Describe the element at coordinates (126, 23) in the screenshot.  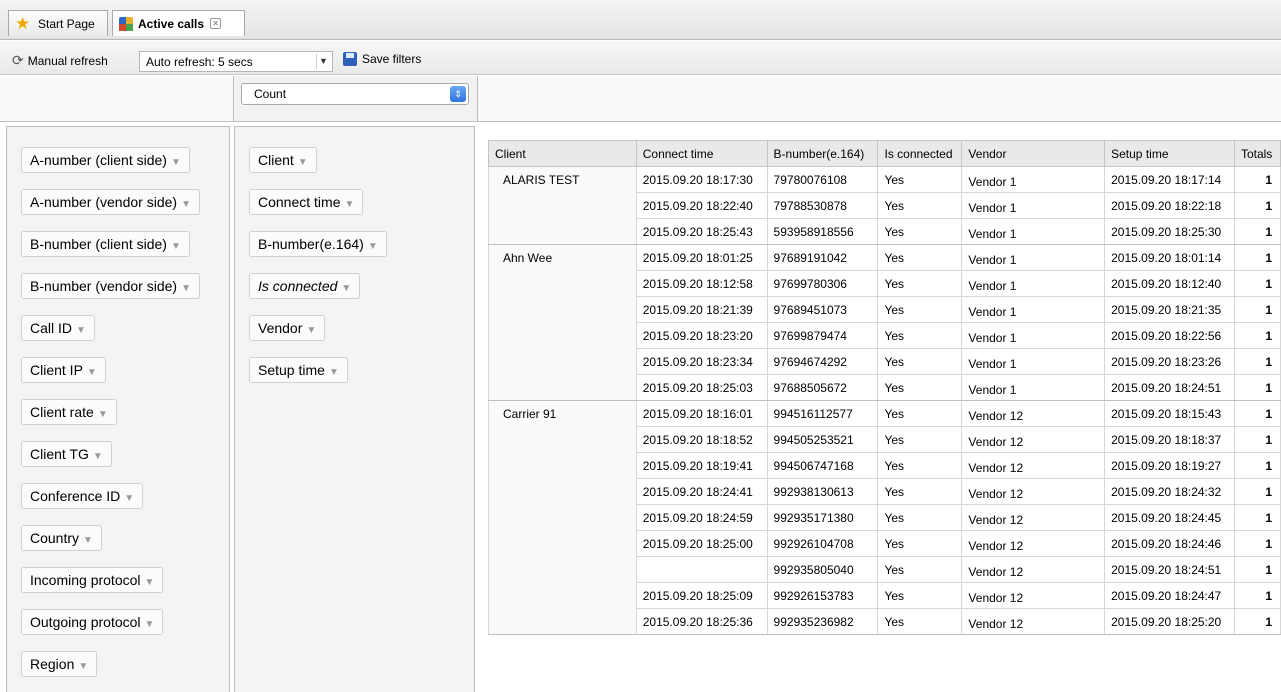
I see `grid-icon` at that location.